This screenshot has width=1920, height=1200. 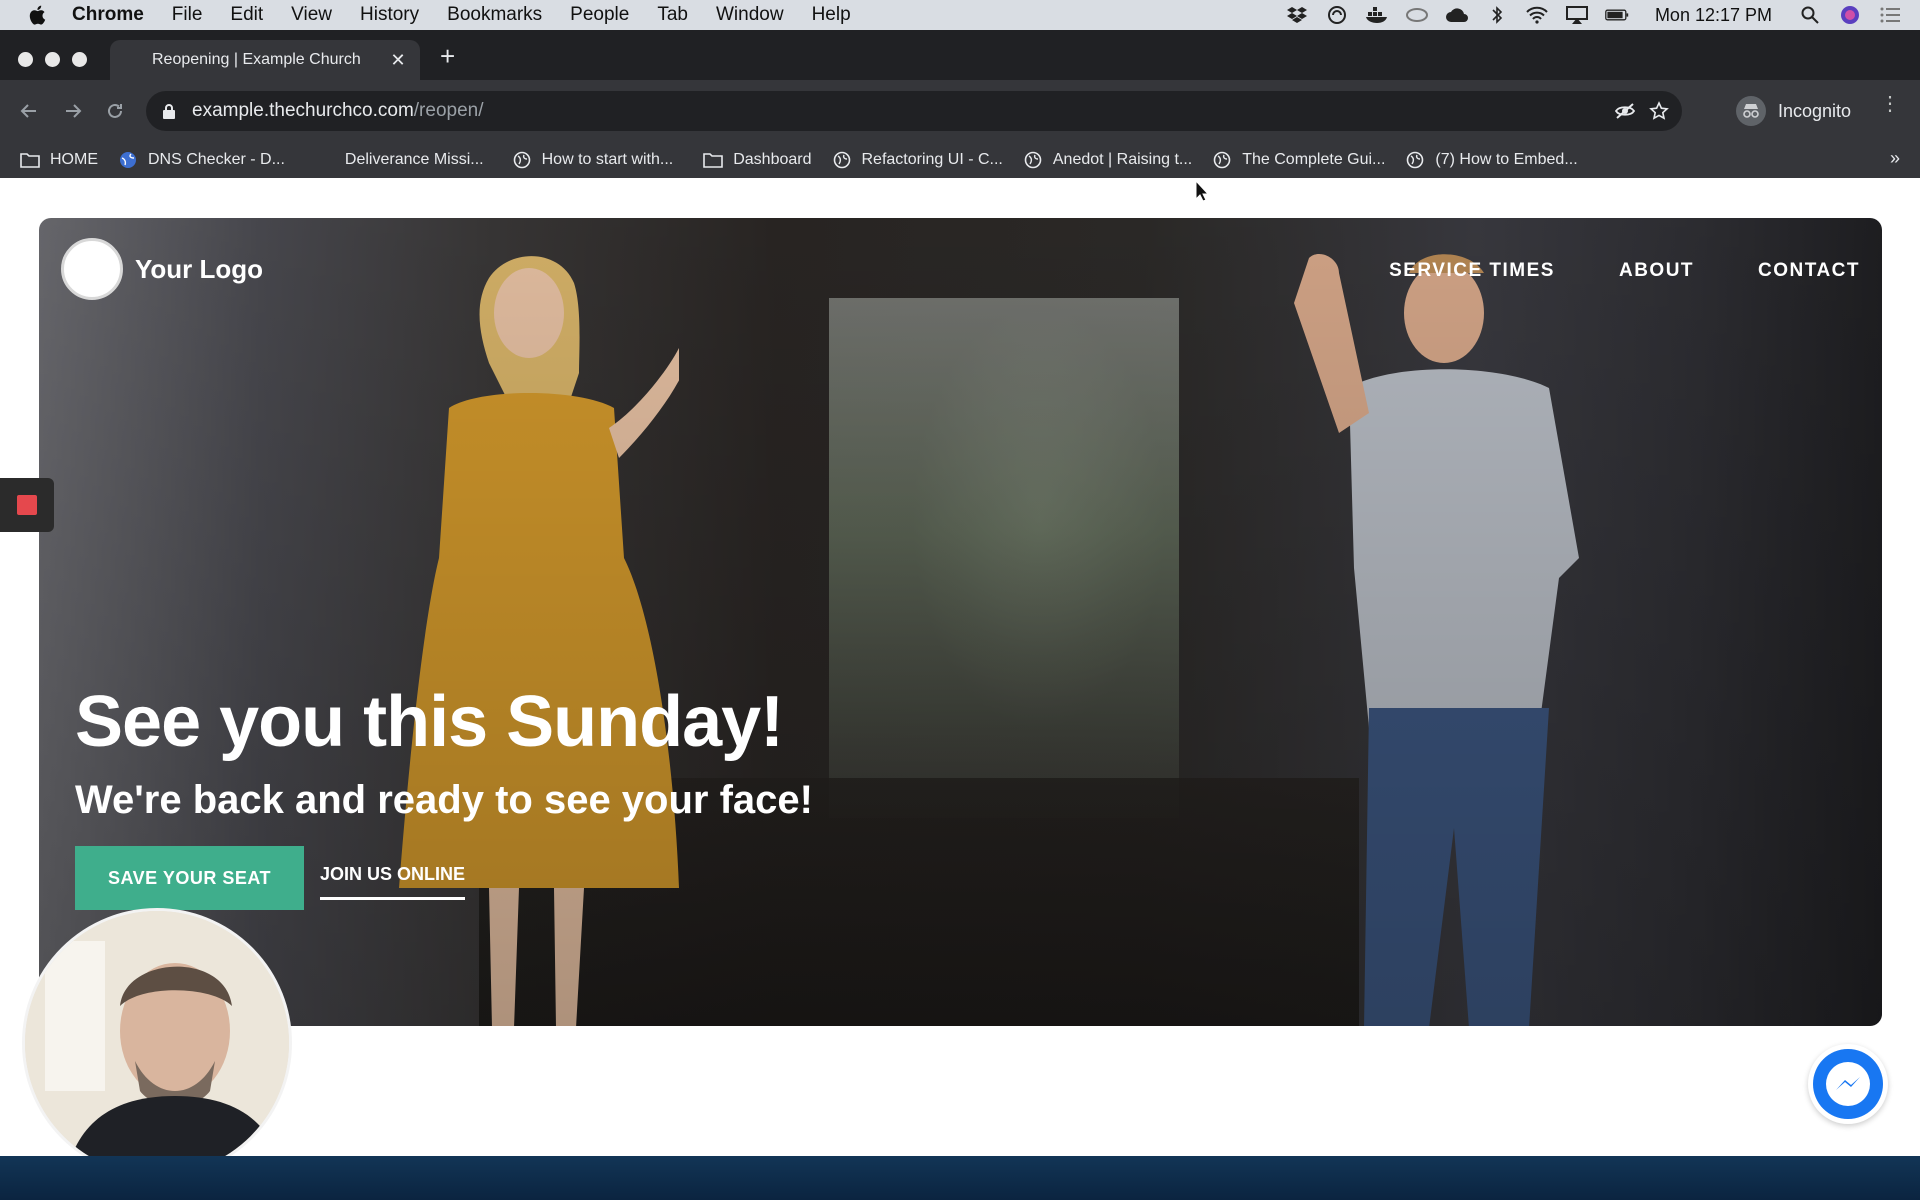 What do you see at coordinates (429, 722) in the screenshot?
I see `hero-headline: See you this Sunday!` at bounding box center [429, 722].